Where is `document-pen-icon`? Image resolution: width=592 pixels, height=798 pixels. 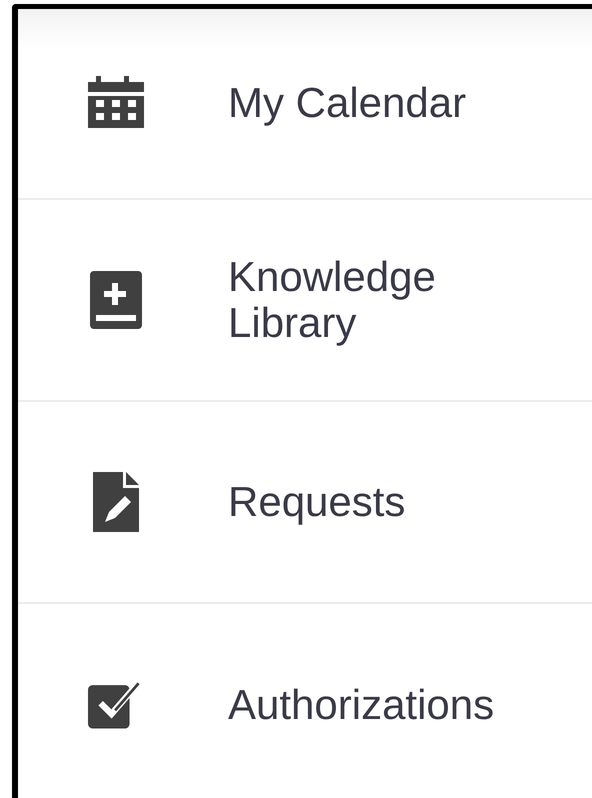
document-pen-icon is located at coordinates (116, 502).